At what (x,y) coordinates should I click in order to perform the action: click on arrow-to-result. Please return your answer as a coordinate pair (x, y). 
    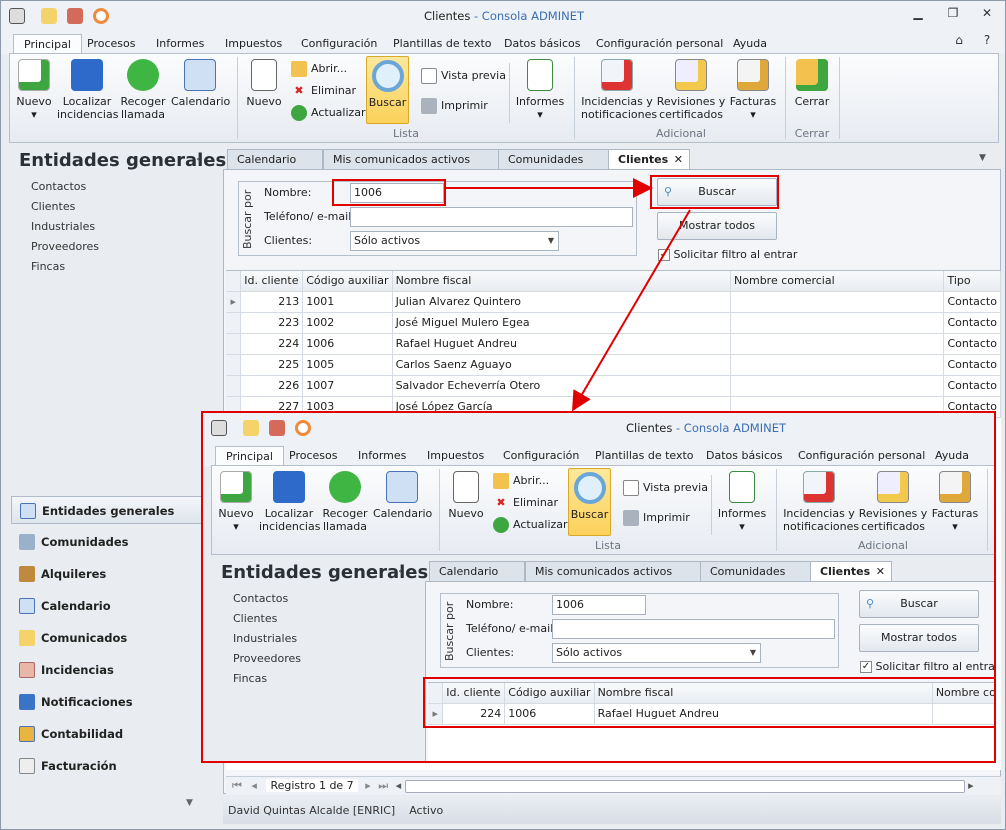
    Looking at the image, I should click on (631, 310).